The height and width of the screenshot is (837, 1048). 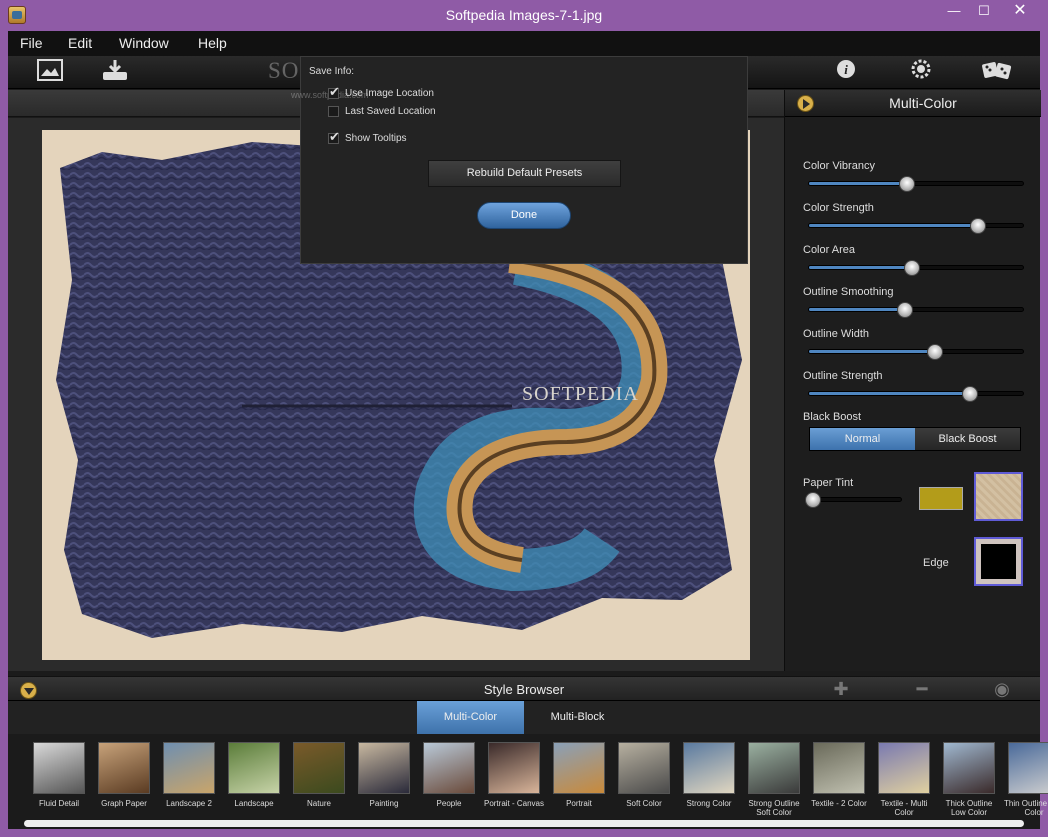 I want to click on use-image-location-checkbox: ✔, so click(x=334, y=91).